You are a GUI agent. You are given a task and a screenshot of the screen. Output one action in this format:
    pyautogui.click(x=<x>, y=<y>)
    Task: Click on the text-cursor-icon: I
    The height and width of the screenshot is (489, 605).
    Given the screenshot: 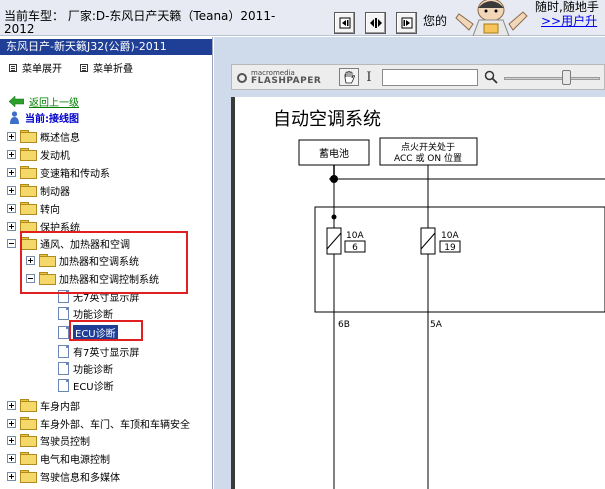 What is the action you would take?
    pyautogui.click(x=369, y=77)
    